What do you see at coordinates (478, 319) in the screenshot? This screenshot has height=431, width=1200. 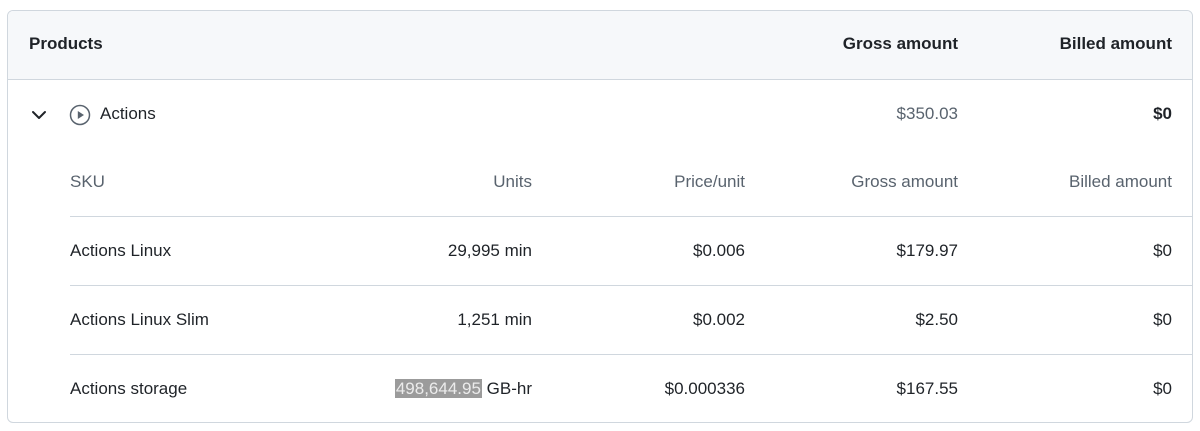 I see `units-value: 1,251` at bounding box center [478, 319].